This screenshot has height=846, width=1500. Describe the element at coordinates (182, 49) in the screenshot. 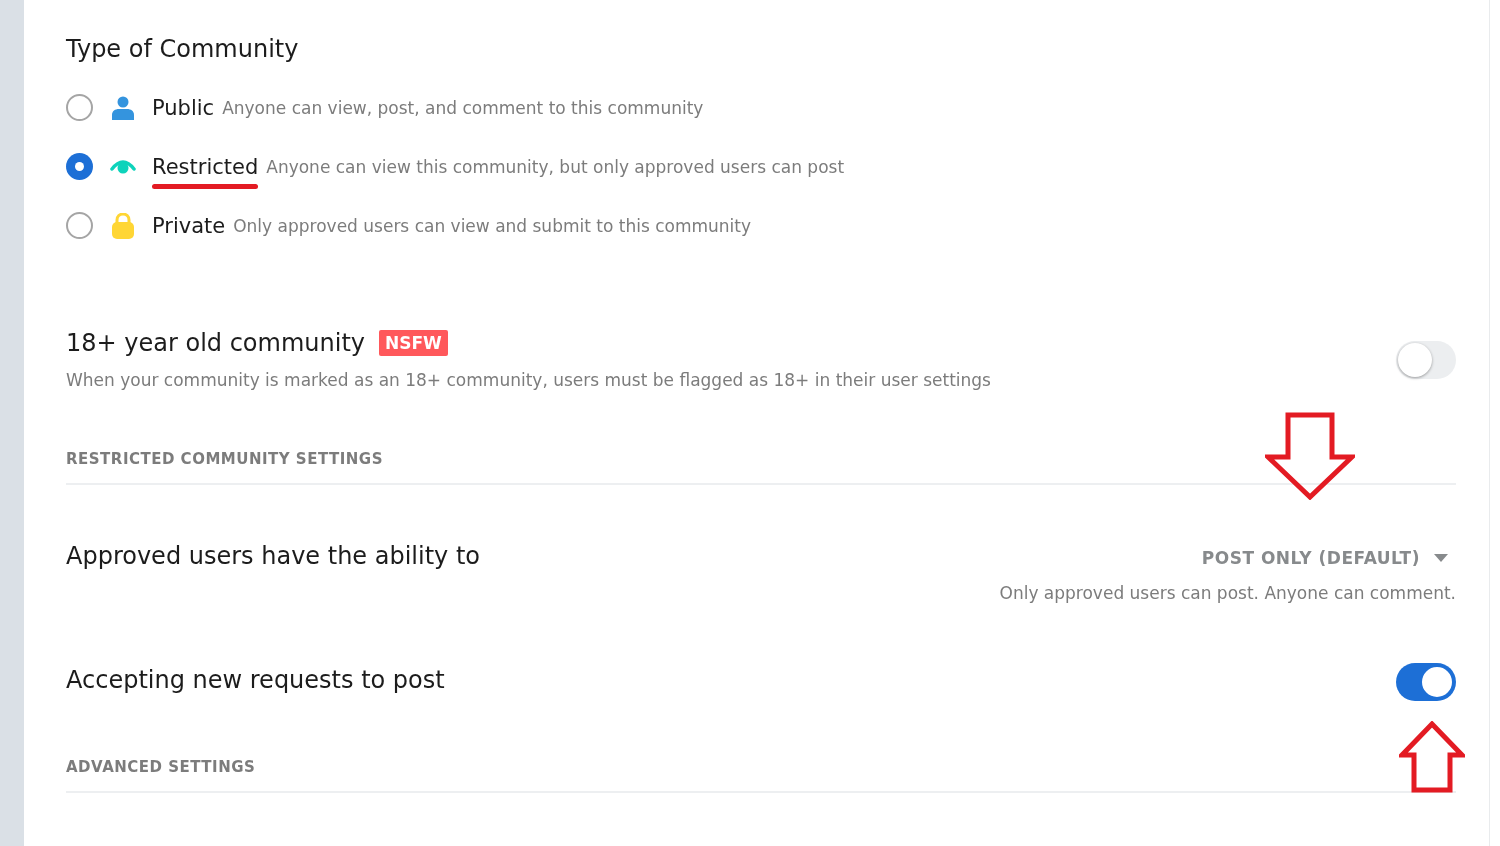

I see `section-title: Type of Community` at that location.